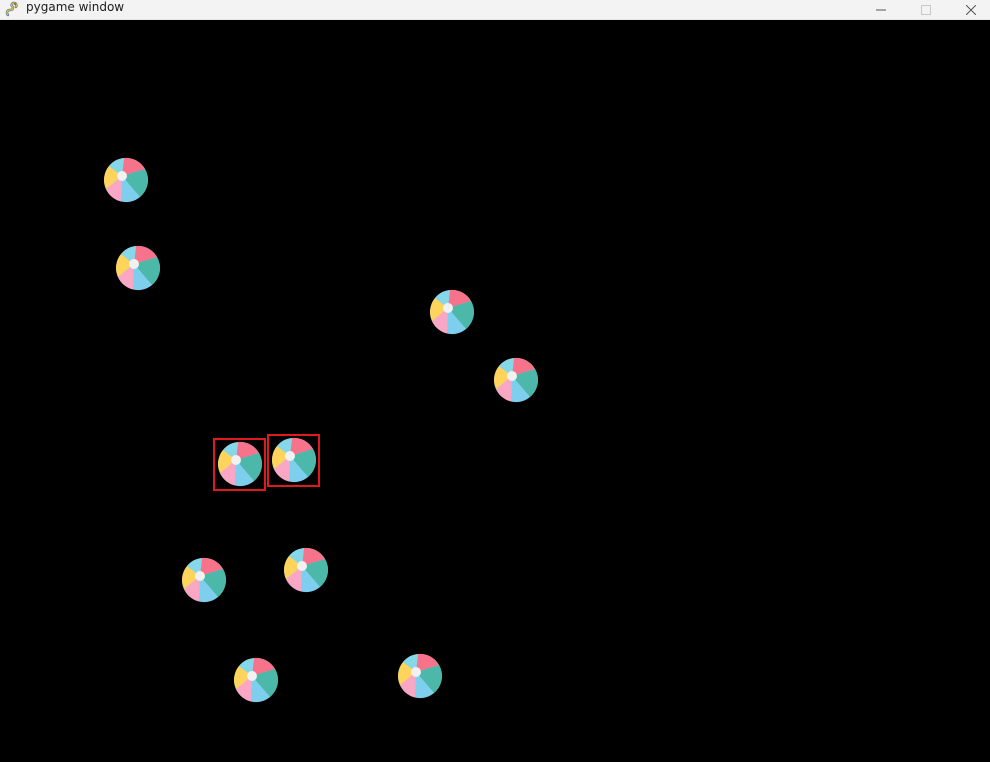  What do you see at coordinates (495, 10) in the screenshot?
I see `title-bar: pygame window` at bounding box center [495, 10].